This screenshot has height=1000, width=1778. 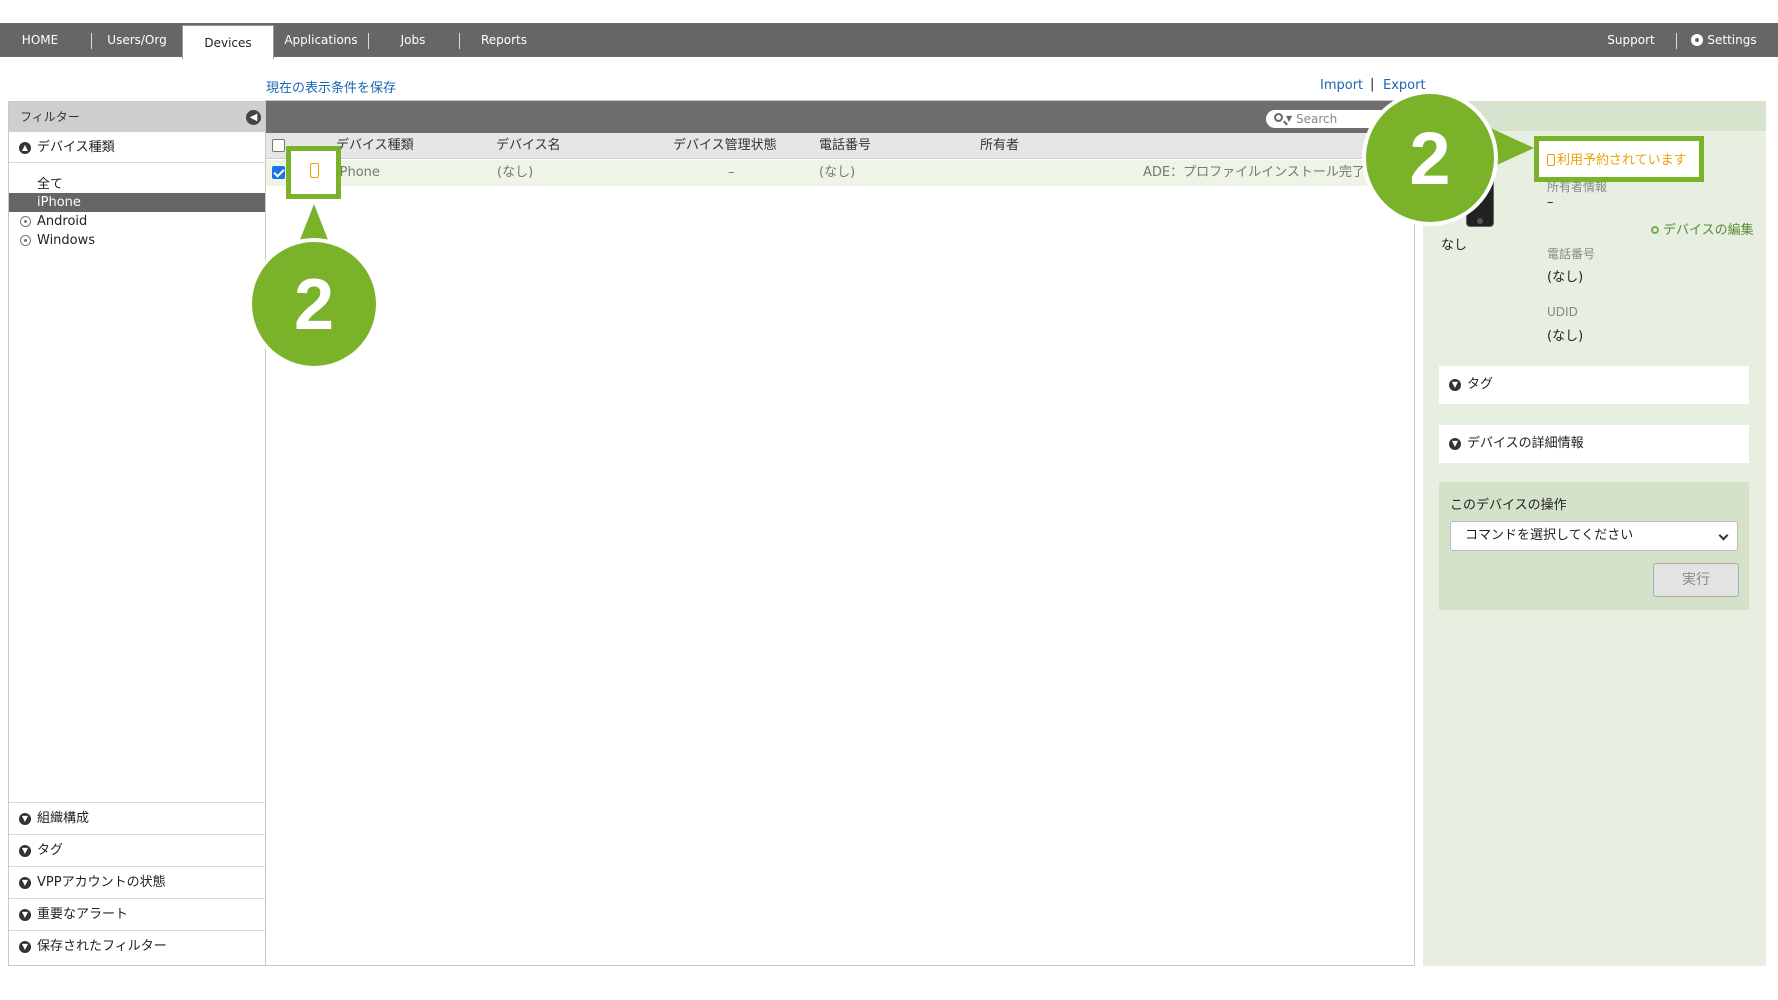 I want to click on chevron-down-icon, so click(x=1723, y=535).